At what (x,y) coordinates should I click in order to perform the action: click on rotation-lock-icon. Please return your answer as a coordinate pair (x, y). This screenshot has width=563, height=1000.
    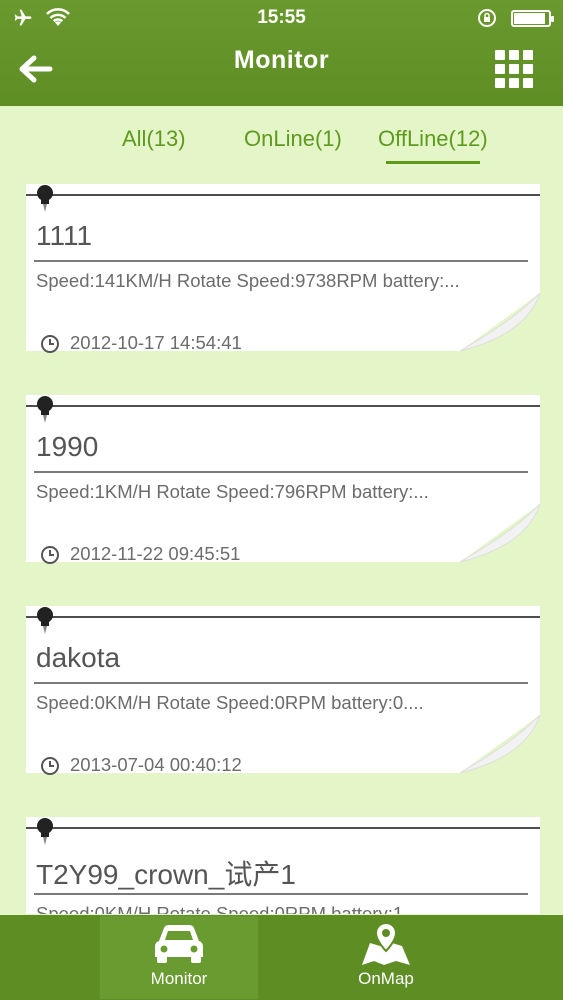
    Looking at the image, I should click on (487, 18).